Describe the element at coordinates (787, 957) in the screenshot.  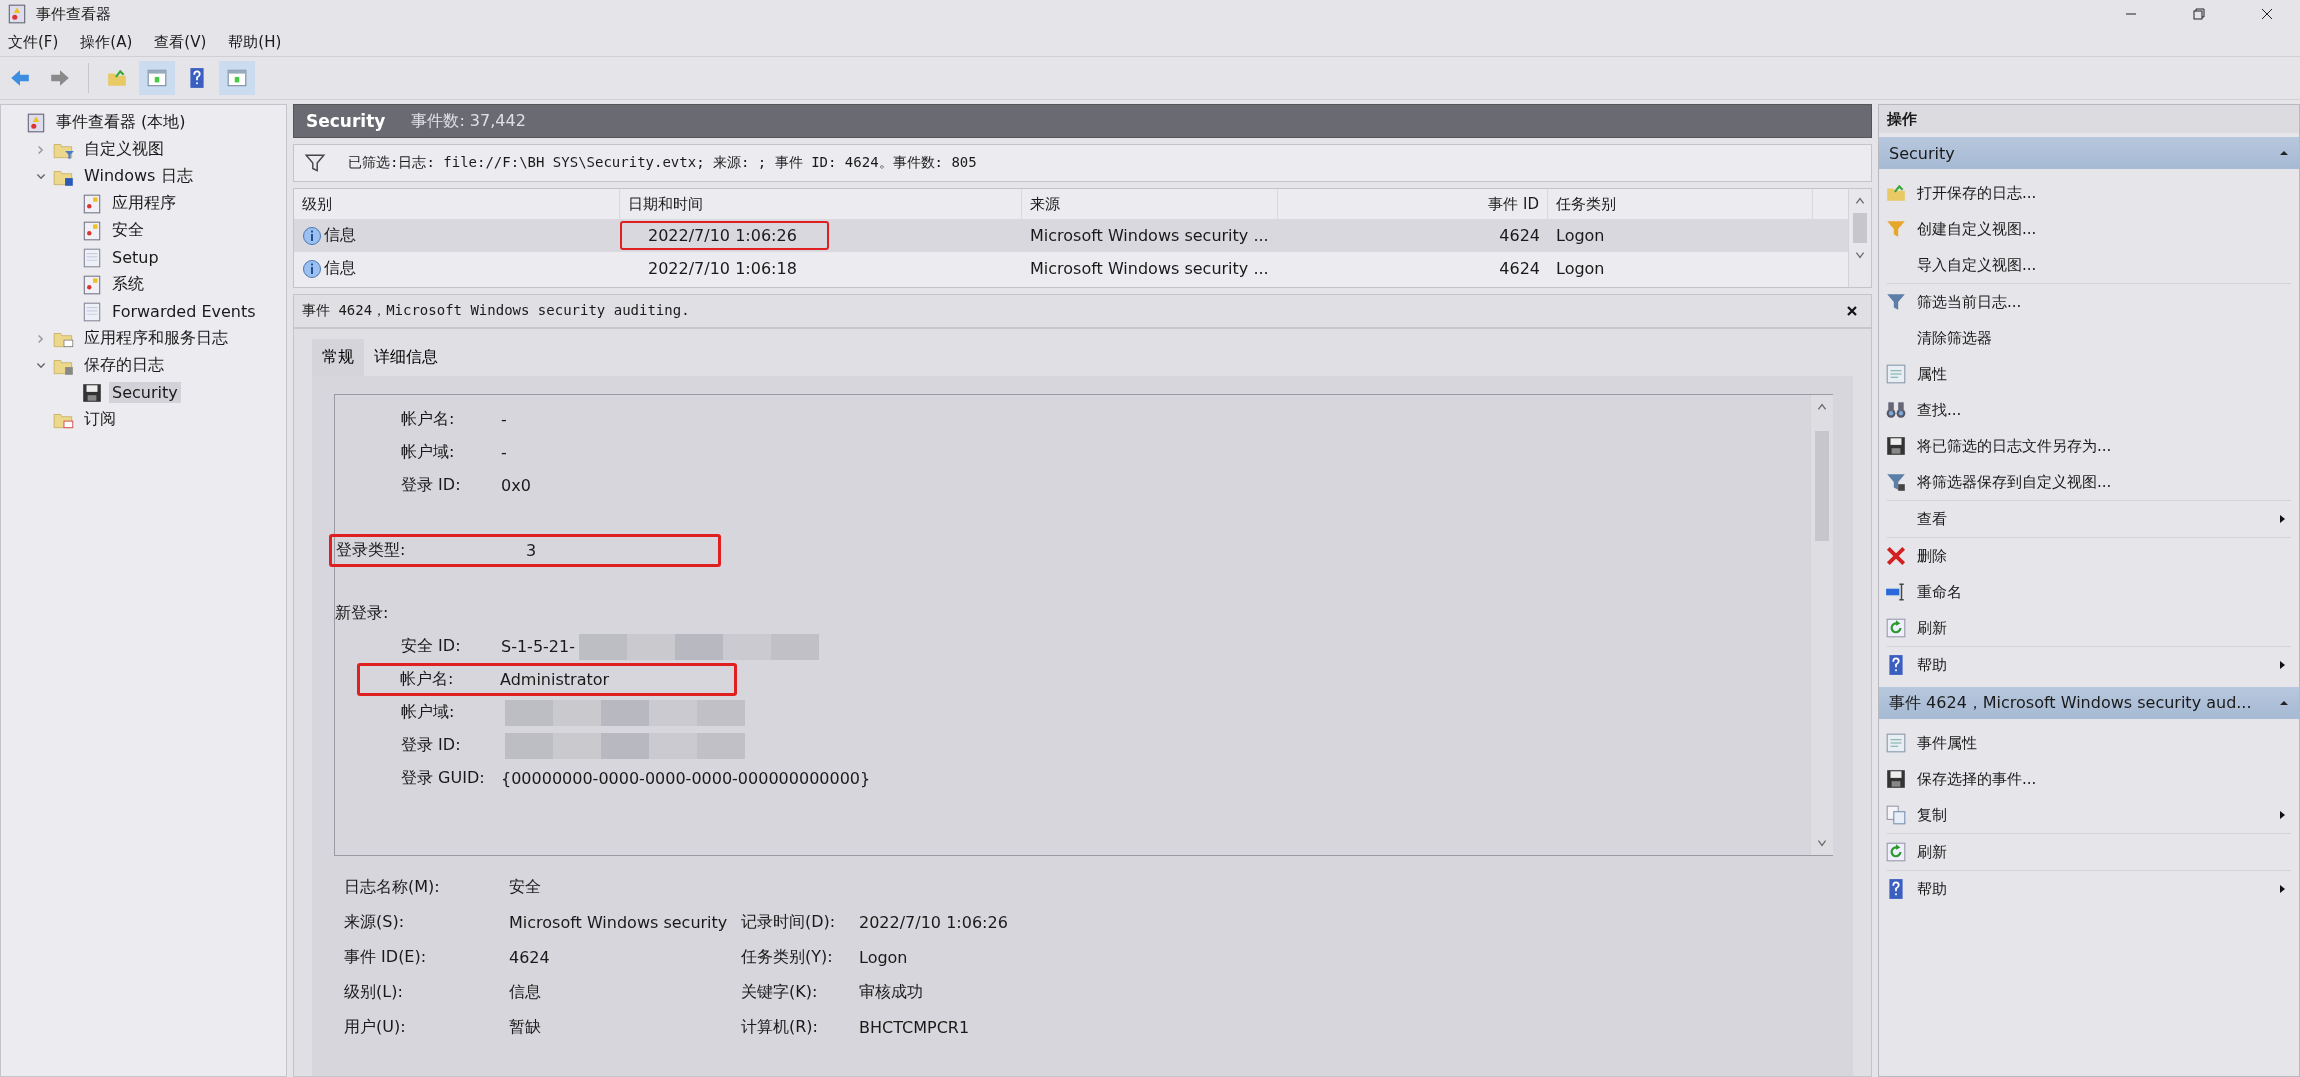
I see `property-label: 任务类别(Y):` at that location.